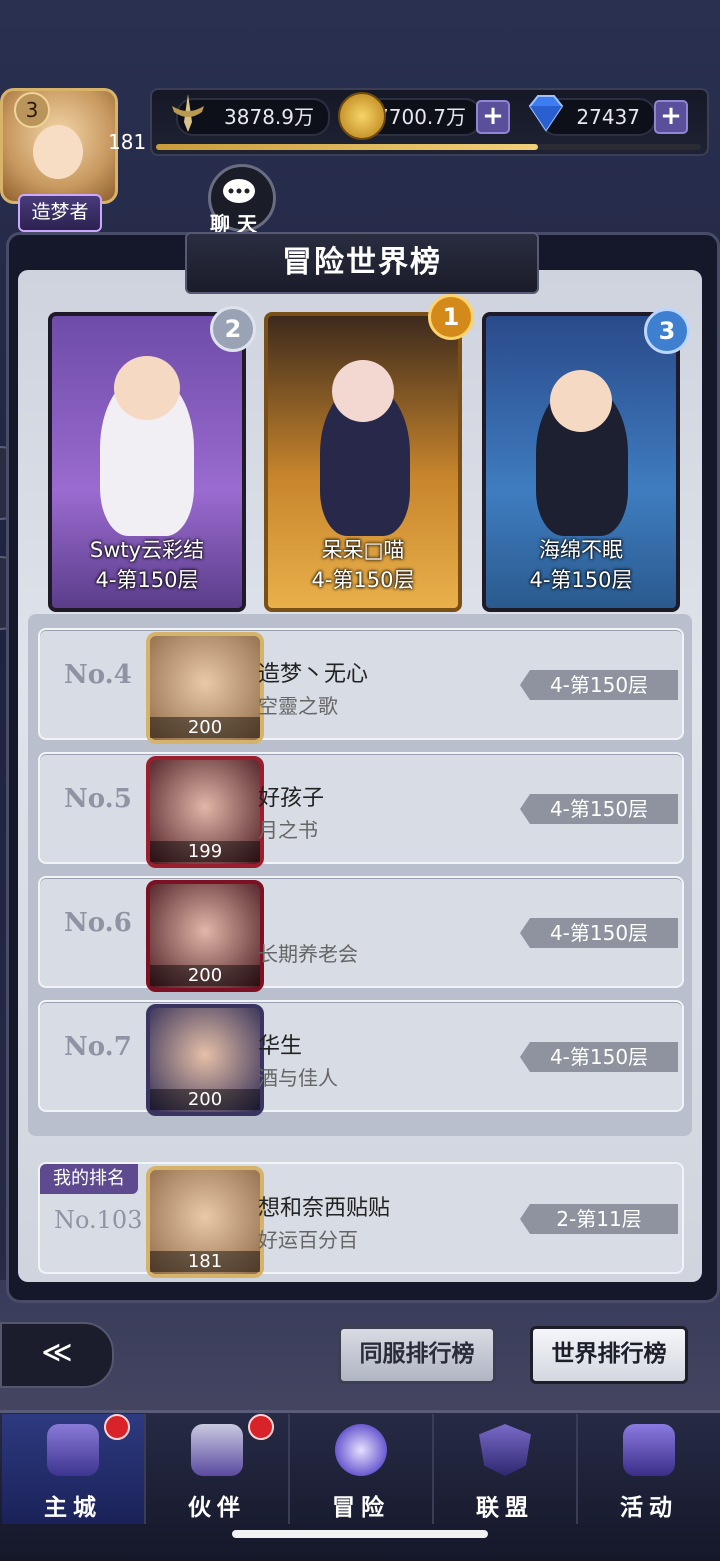 Image resolution: width=720 pixels, height=1561 pixels. Describe the element at coordinates (32, 110) in the screenshot. I see `vip-level-badge: 3` at that location.